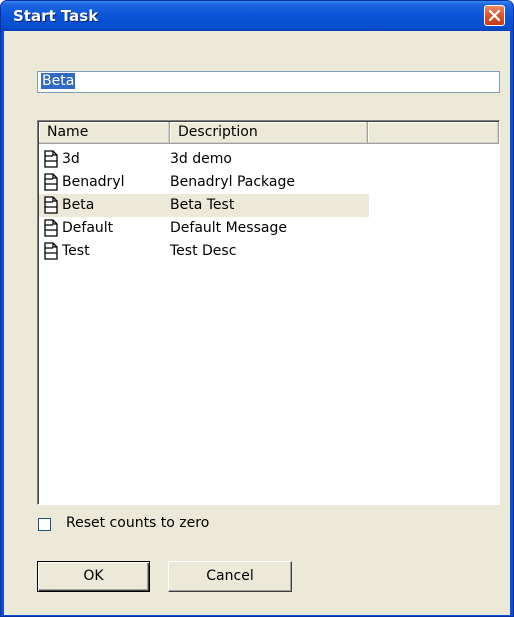 Image resolution: width=514 pixels, height=617 pixels. Describe the element at coordinates (88, 228) in the screenshot. I see `task-name: Default` at that location.